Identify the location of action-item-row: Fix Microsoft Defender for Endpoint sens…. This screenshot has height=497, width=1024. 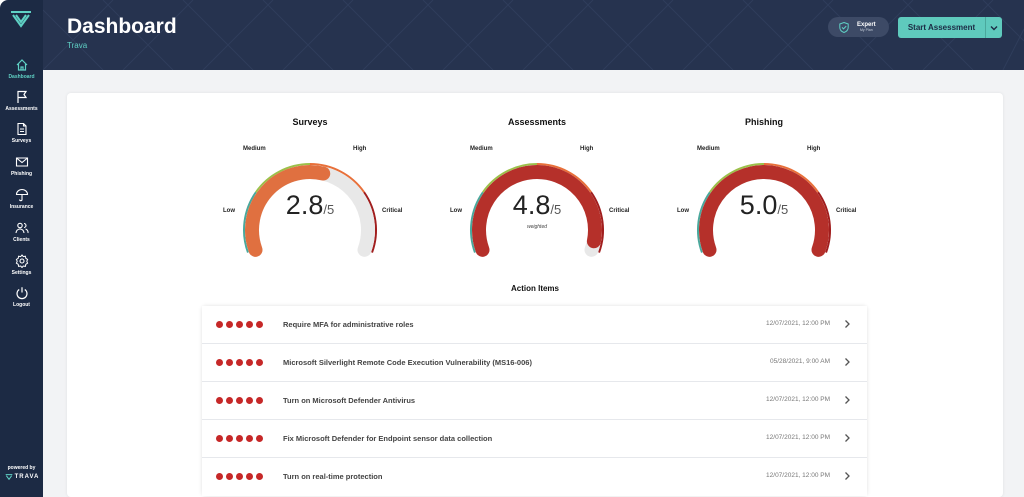
(534, 439).